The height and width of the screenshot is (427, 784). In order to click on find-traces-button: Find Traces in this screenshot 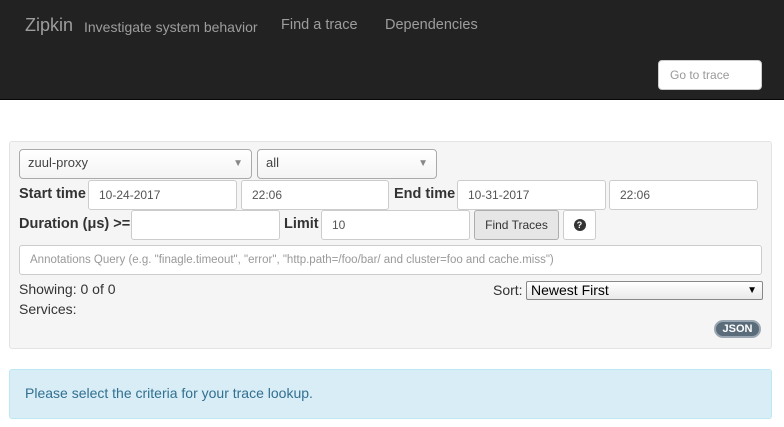, I will do `click(516, 225)`.